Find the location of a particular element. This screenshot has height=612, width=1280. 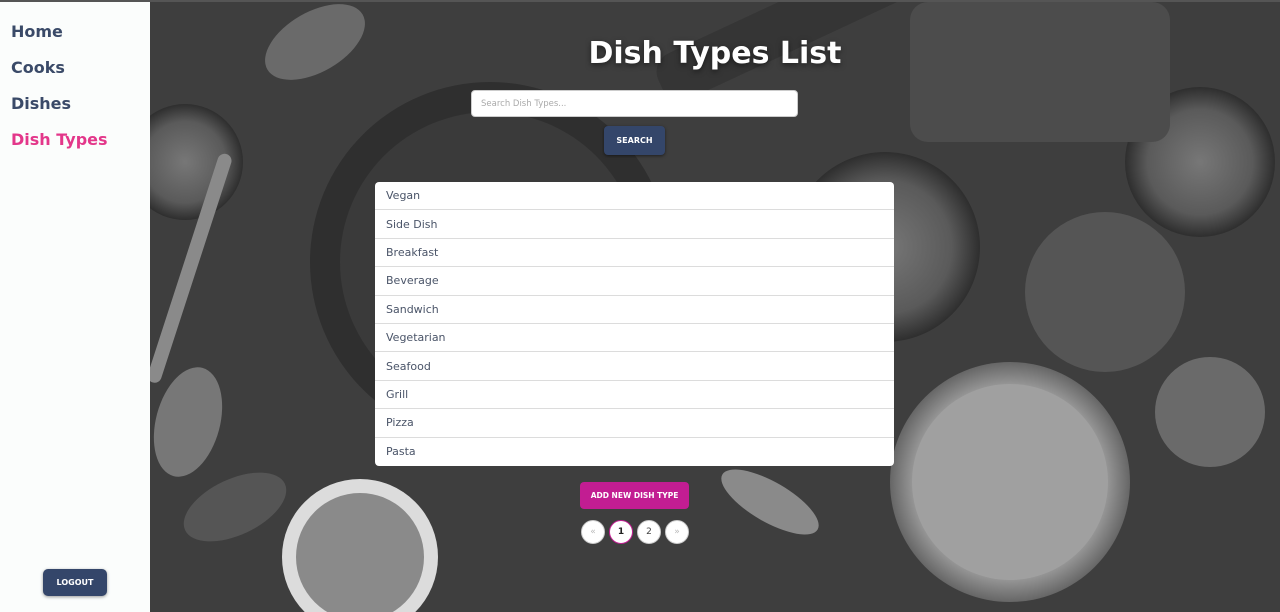

list-item: Pasta is located at coordinates (634, 452).